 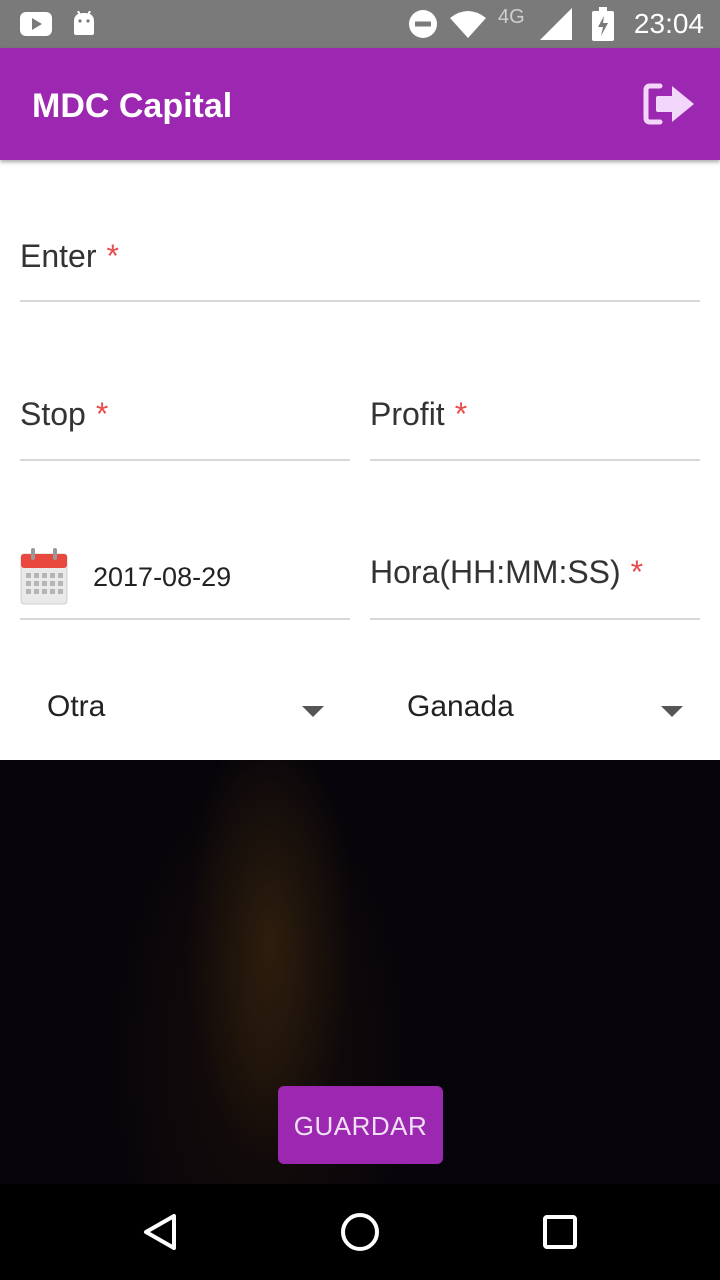 I want to click on enter-field, so click(x=360, y=301).